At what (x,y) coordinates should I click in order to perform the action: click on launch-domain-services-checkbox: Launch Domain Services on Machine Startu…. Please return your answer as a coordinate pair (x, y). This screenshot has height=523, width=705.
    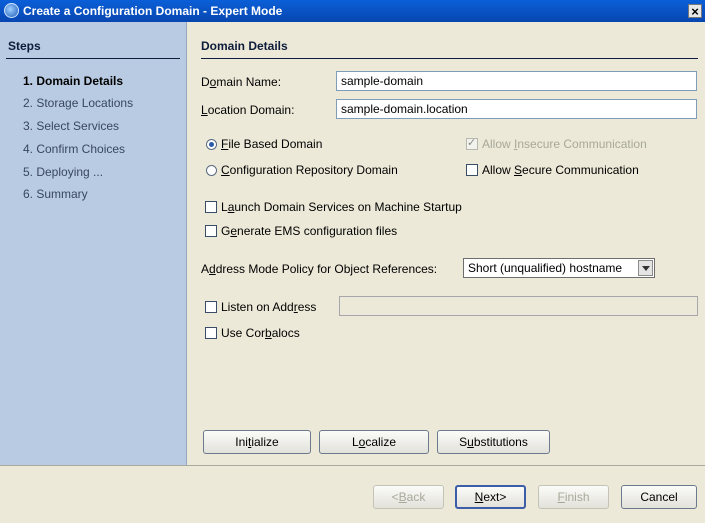
    Looking at the image, I should click on (333, 207).